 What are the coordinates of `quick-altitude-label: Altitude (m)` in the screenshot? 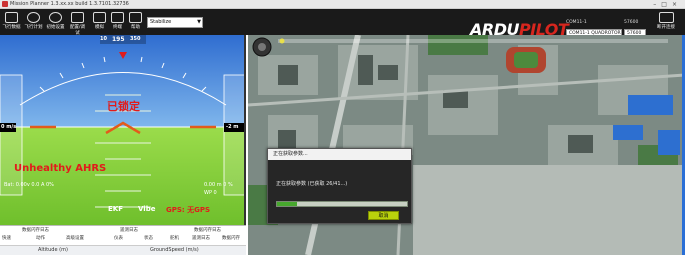 It's located at (53, 250).